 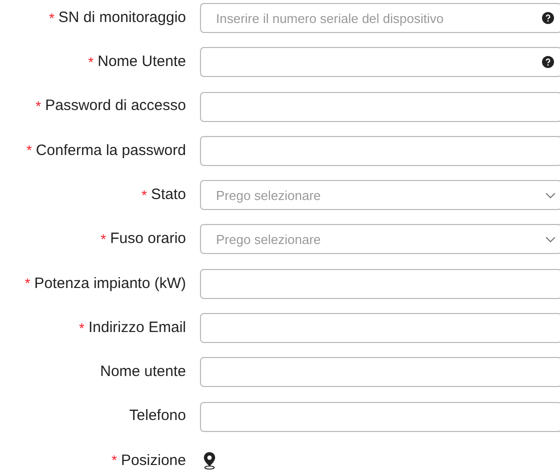 I want to click on field-label: Conferma la password, so click(x=111, y=150).